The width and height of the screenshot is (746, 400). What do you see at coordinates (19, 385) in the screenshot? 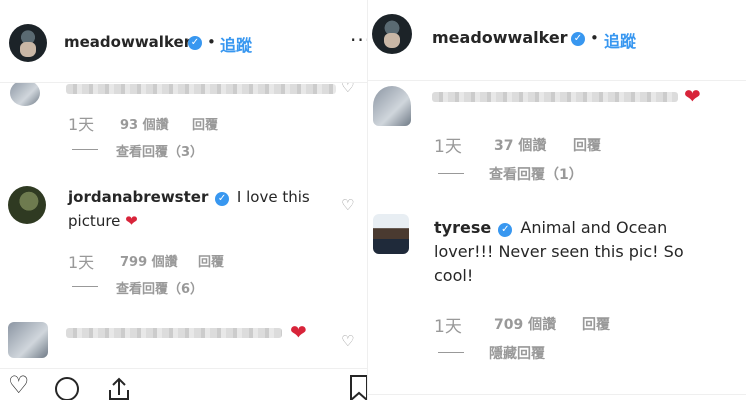
I see `heart-icon: ♡` at bounding box center [19, 385].